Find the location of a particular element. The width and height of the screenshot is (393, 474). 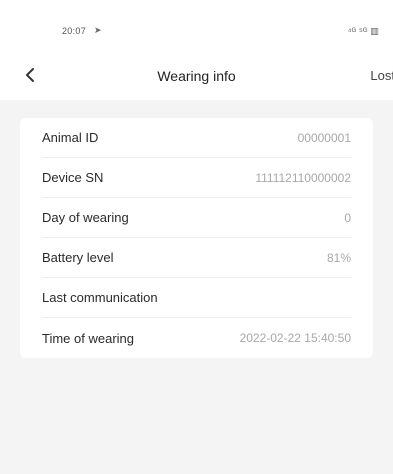

row-value: 81% is located at coordinates (338, 257).